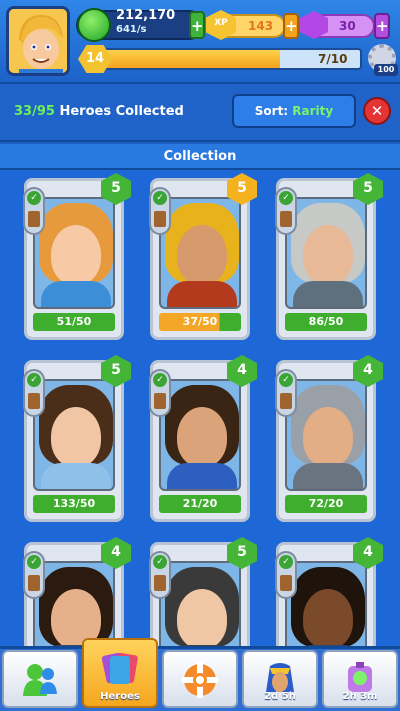 The height and width of the screenshot is (711, 400). I want to click on add-gems-button: +, so click(382, 26).